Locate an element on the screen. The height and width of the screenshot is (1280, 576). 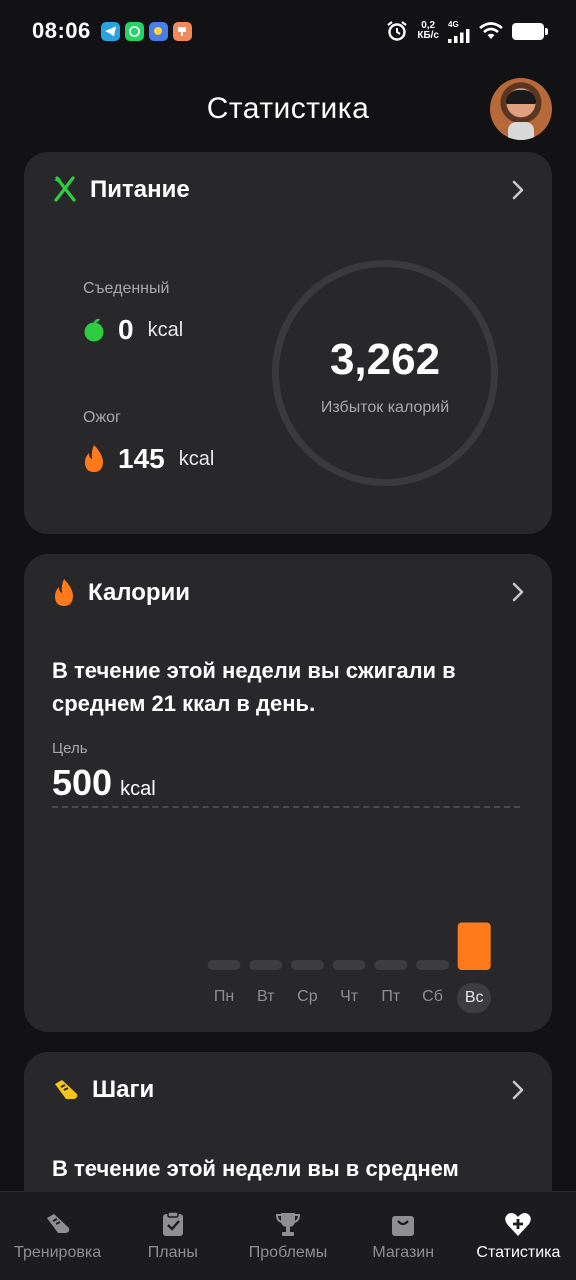
bar-Вт is located at coordinates (266, 965).